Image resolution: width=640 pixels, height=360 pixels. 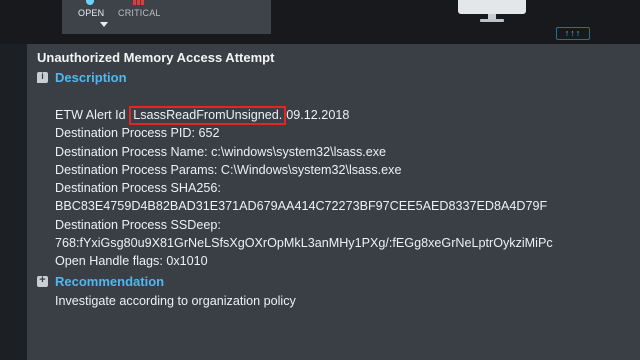 I want to click on critical-severity-icon, so click(x=138, y=2).